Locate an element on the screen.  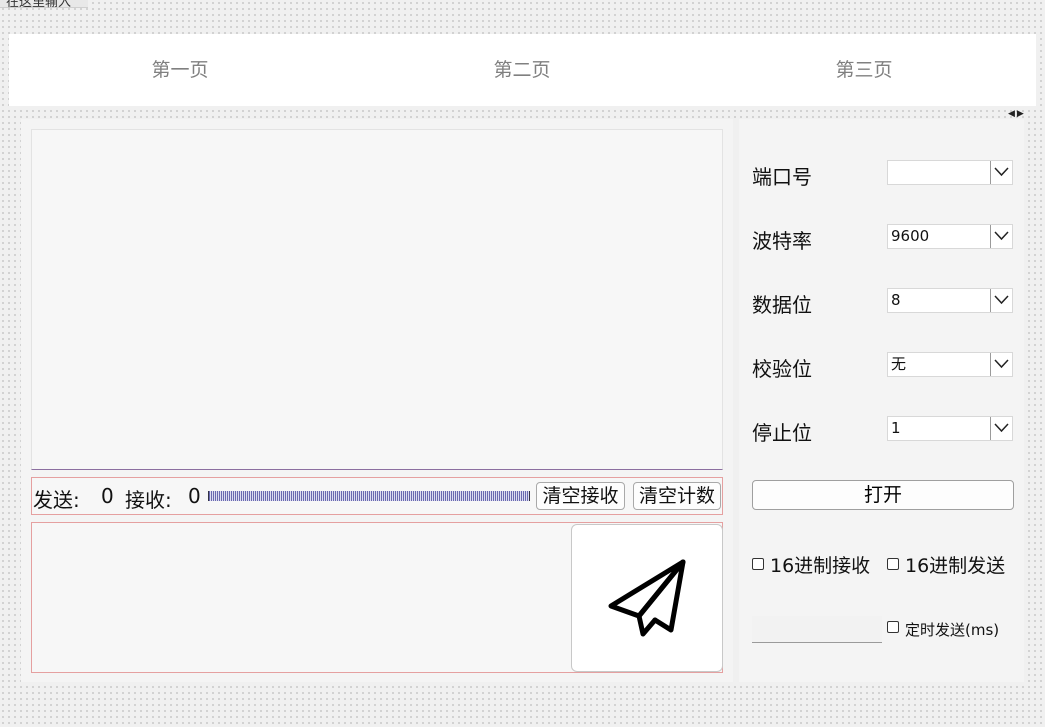
progress-bar is located at coordinates (369, 496).